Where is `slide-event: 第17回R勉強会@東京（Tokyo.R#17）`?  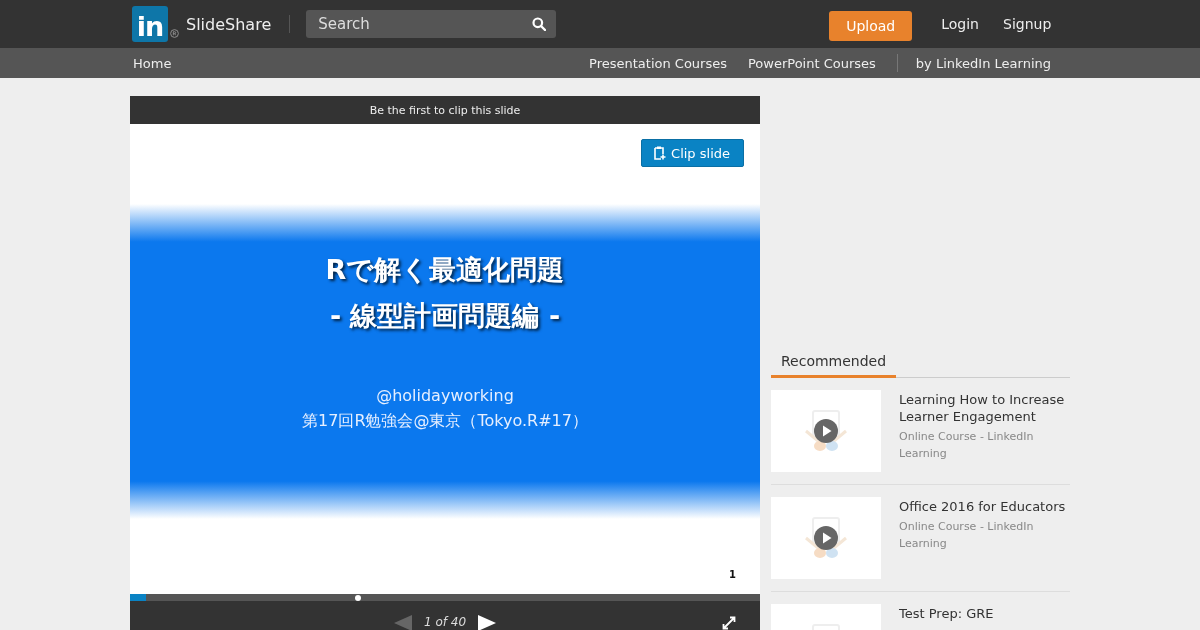
slide-event: 第17回R勉強会@東京（Tokyo.R#17） is located at coordinates (445, 421).